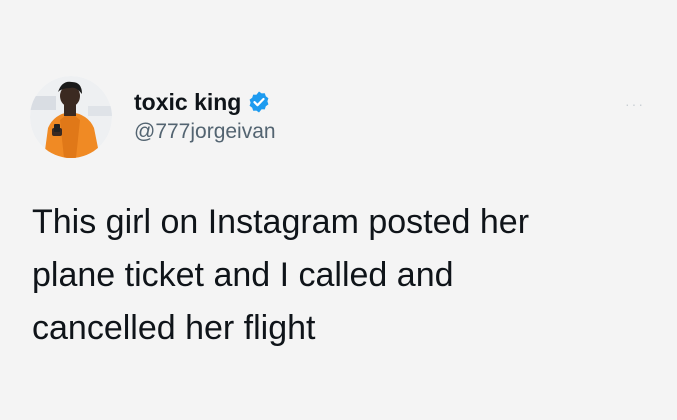 The height and width of the screenshot is (420, 677). I want to click on avatar, so click(71, 117).